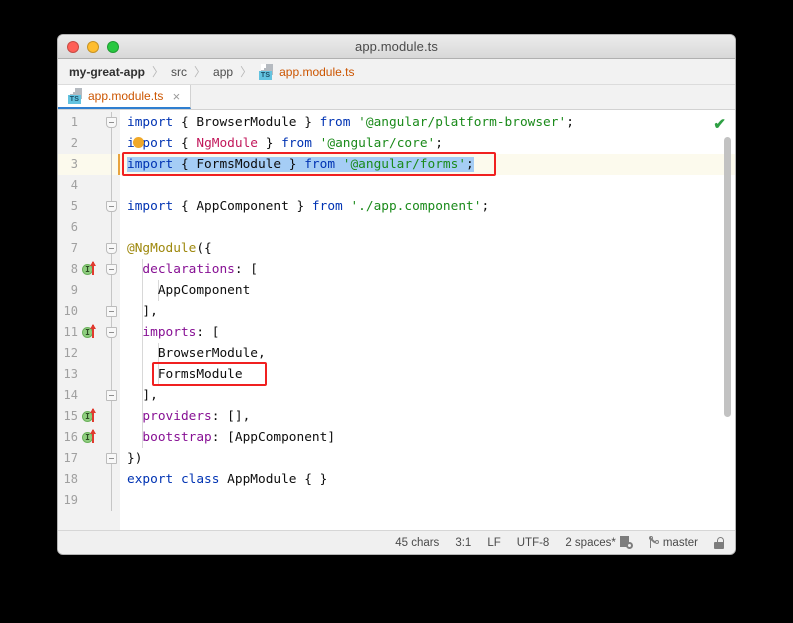 This screenshot has width=793, height=623. Describe the element at coordinates (179, 72) in the screenshot. I see `breadcrumb-item-src: src` at that location.